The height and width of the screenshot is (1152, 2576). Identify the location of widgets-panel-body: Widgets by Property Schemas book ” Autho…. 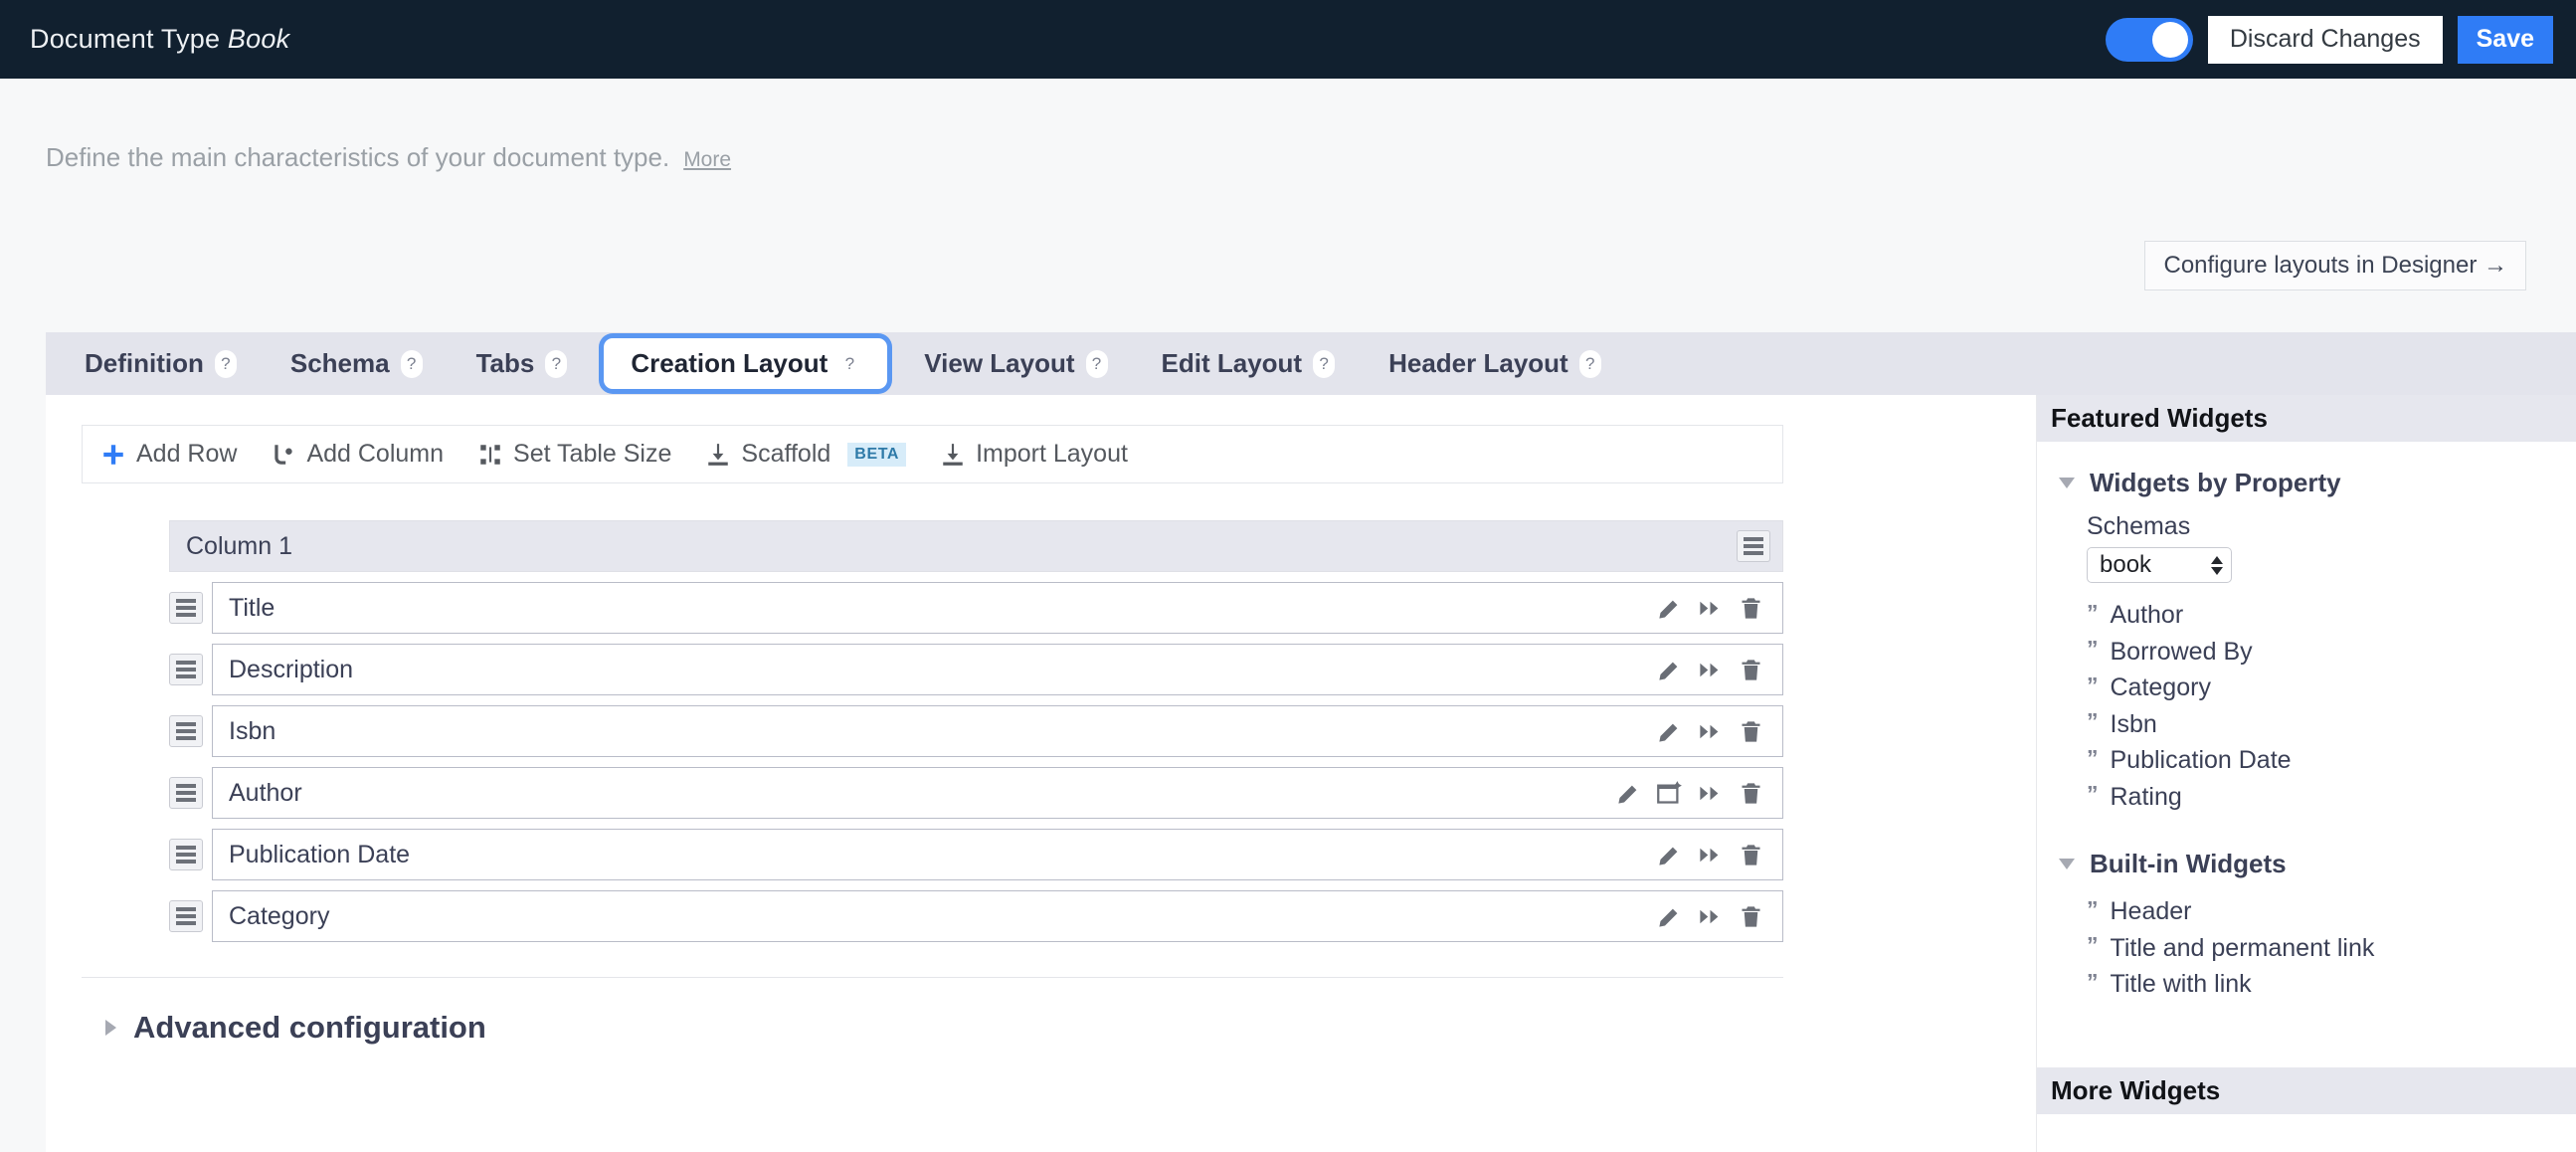
(2306, 722).